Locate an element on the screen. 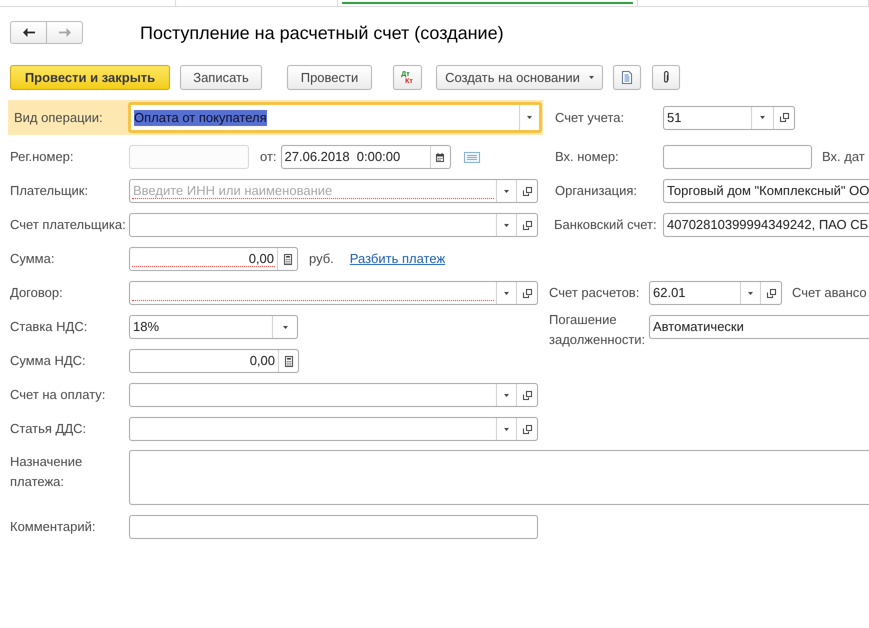 This screenshot has height=628, width=869. date-input: 27.06.2018 0:00:00 is located at coordinates (365, 157).